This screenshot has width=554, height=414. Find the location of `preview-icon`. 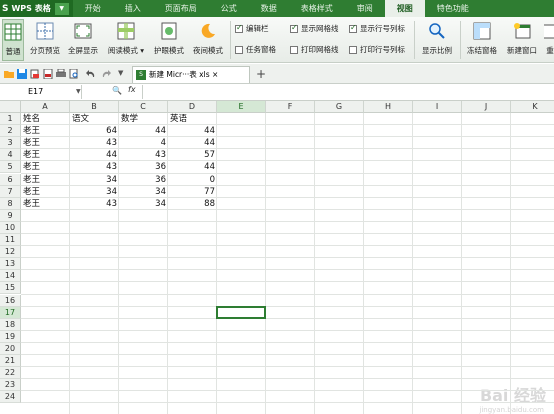

preview-icon is located at coordinates (74, 74).